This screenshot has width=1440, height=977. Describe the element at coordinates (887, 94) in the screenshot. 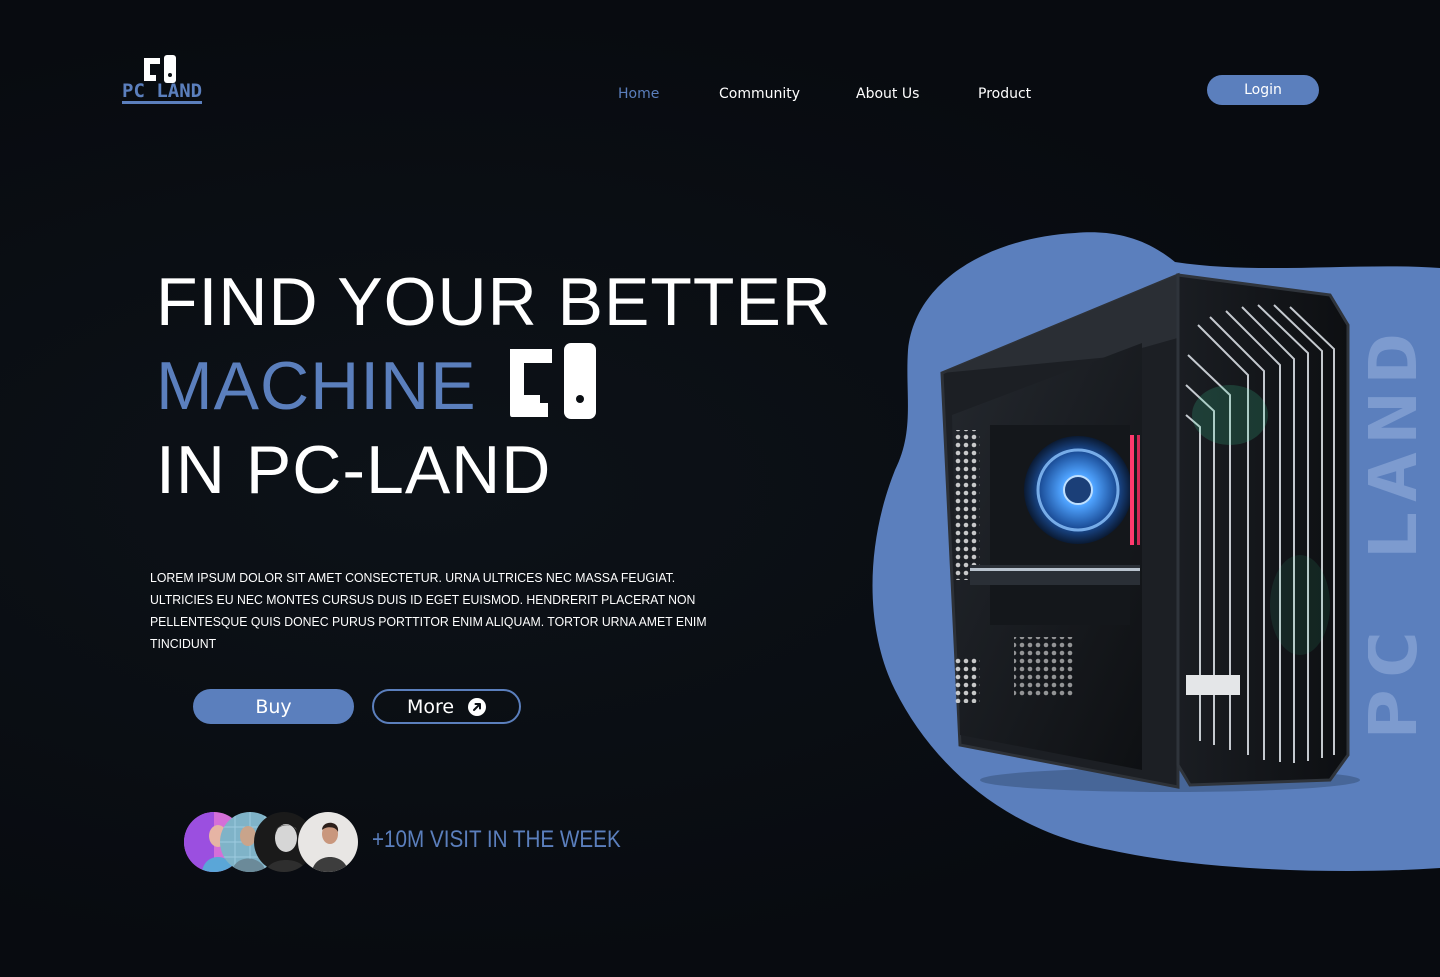

I see `nav-about-us: About Us` at that location.